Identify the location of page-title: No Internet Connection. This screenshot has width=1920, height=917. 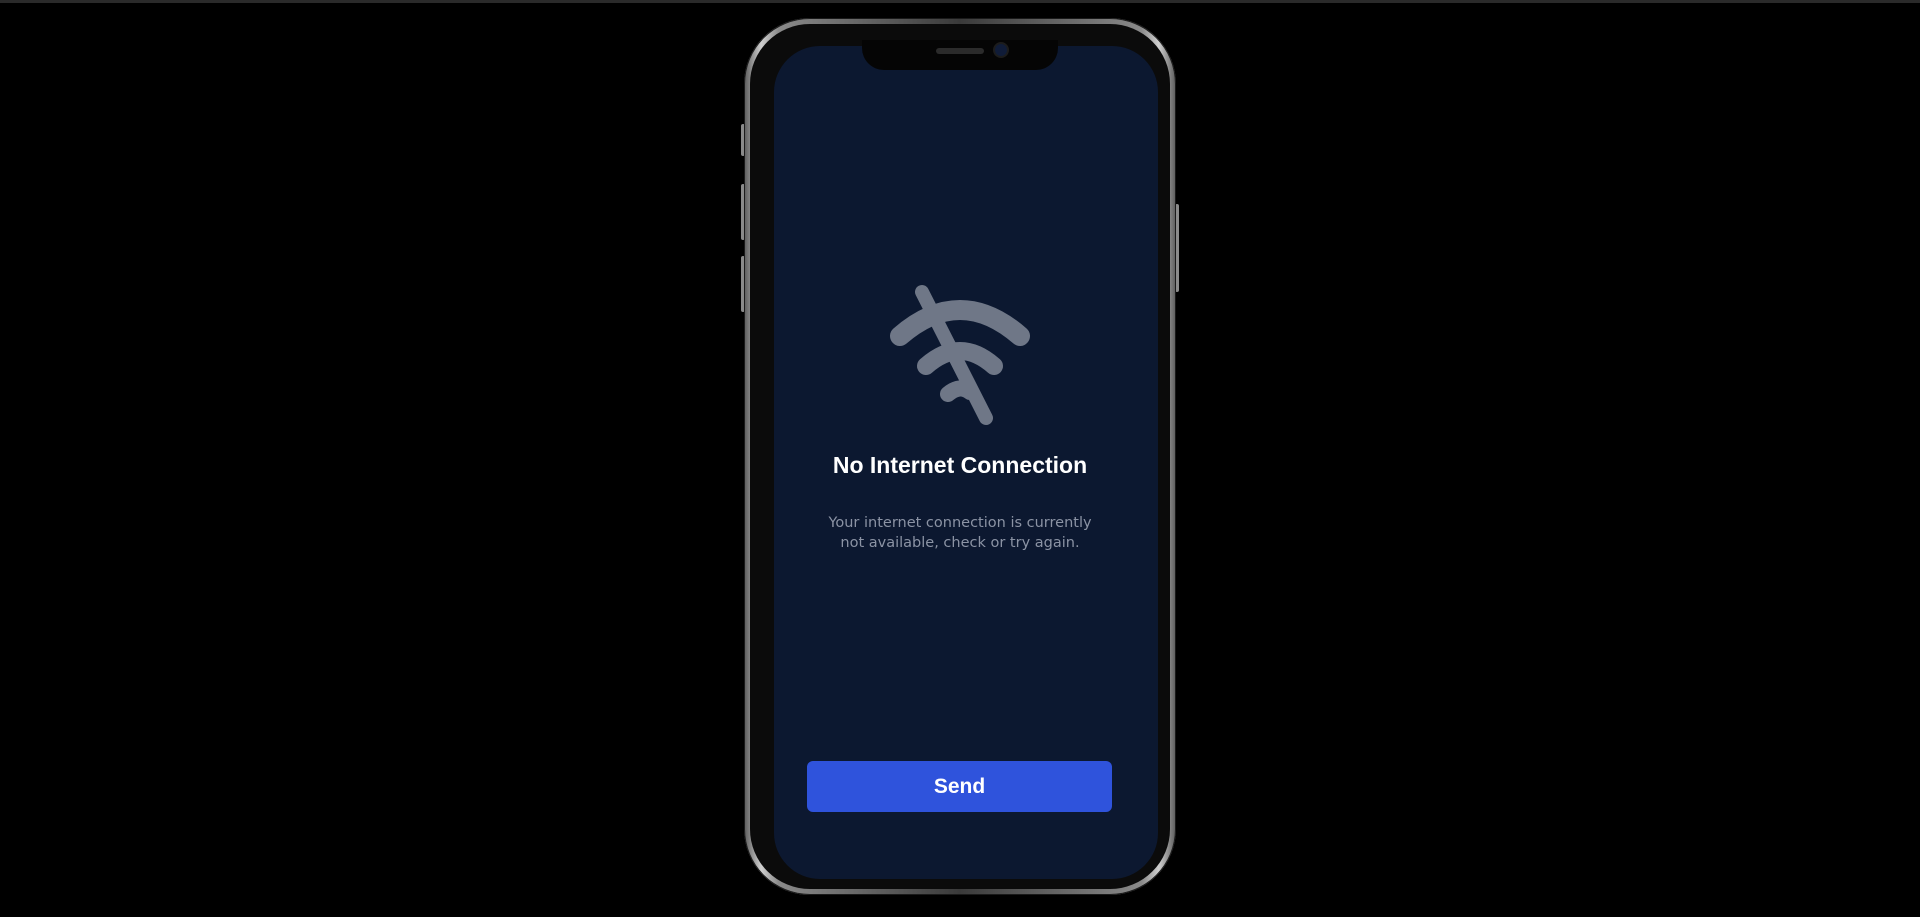
(960, 465).